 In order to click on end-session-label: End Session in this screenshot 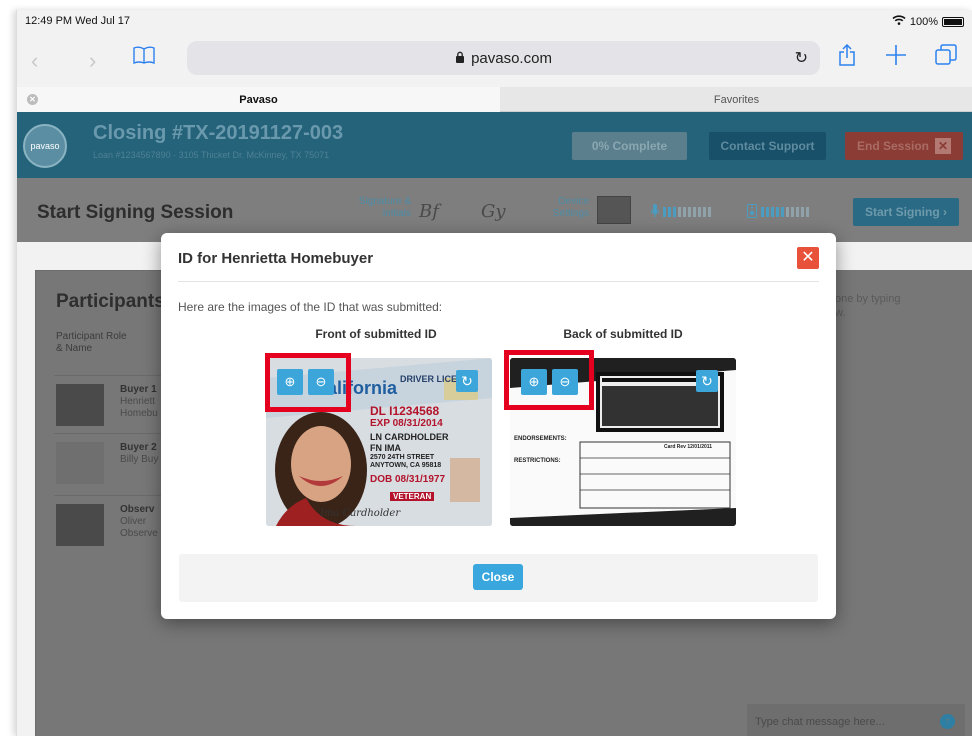, I will do `click(893, 146)`.